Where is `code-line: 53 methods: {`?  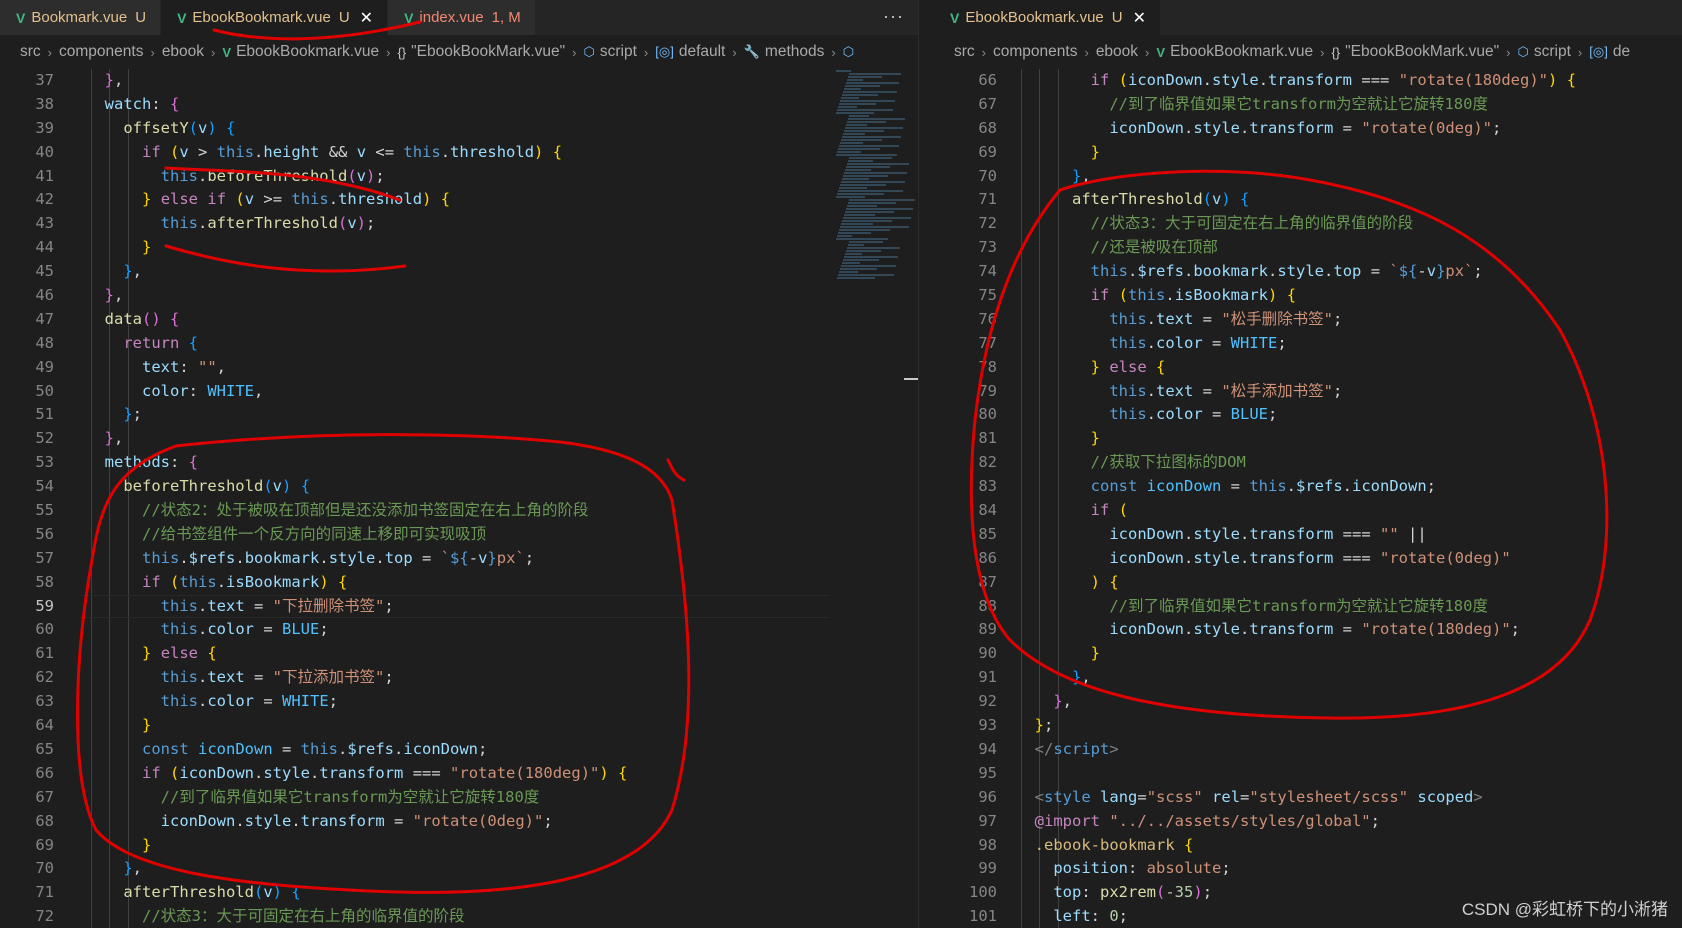
code-line: 53 methods: { is located at coordinates (459, 463).